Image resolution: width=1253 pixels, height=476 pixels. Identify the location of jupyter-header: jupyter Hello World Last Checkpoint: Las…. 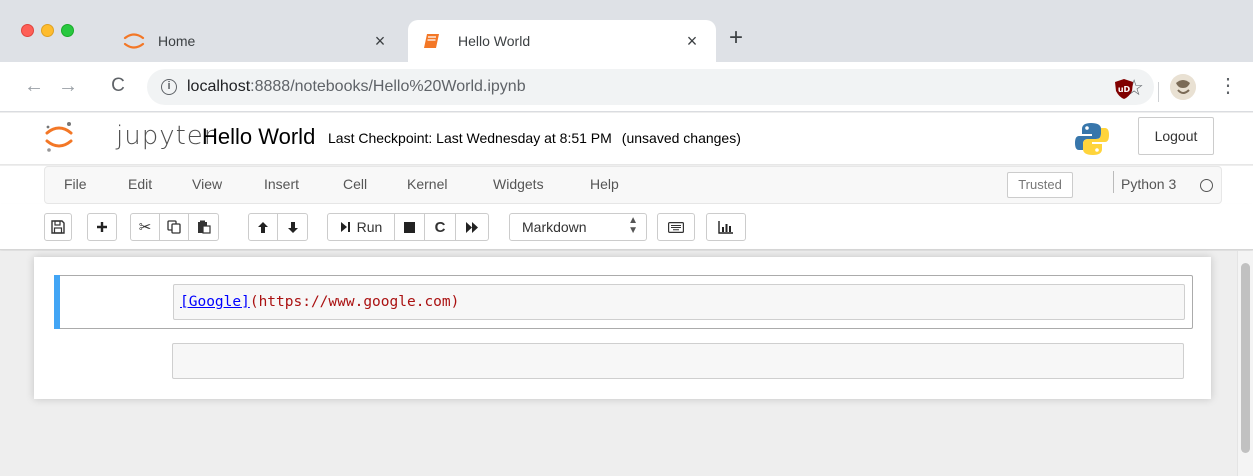
(626, 139).